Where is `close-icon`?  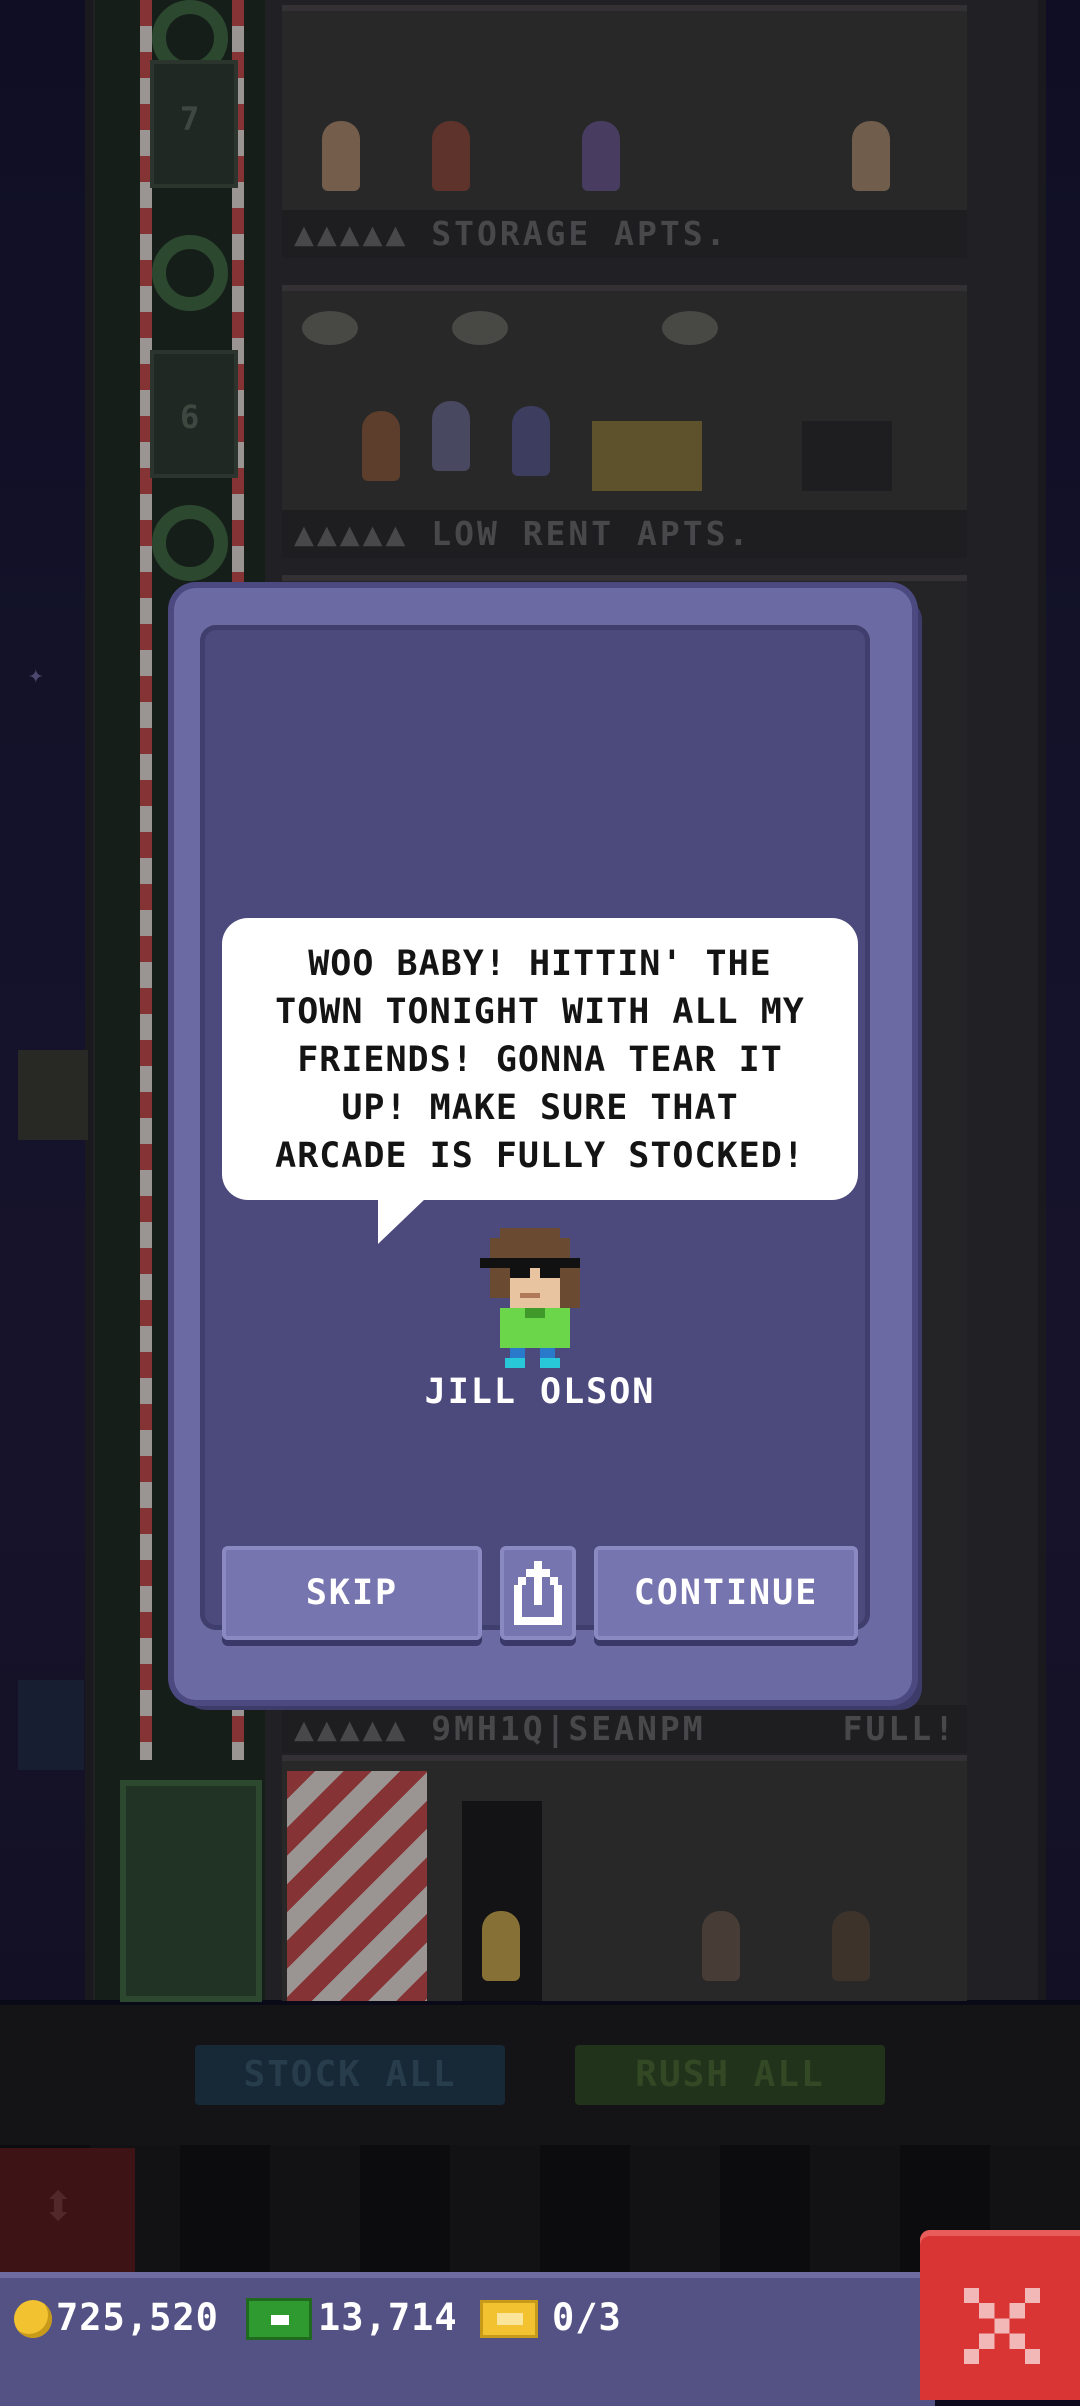
close-icon is located at coordinates (1002, 2326).